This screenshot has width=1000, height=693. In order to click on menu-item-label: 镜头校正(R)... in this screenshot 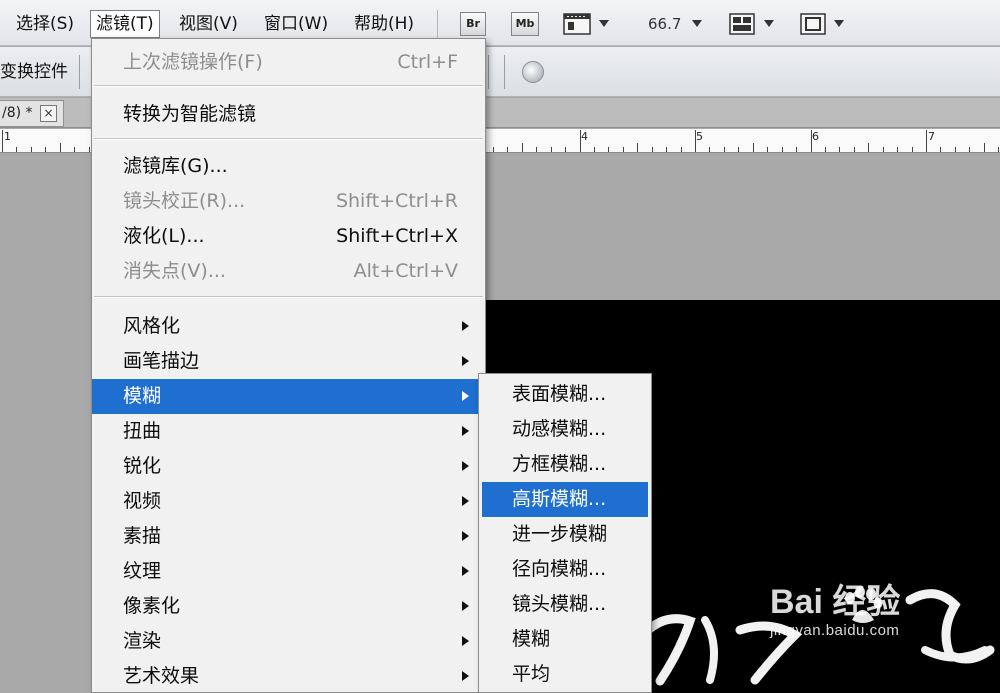, I will do `click(184, 201)`.